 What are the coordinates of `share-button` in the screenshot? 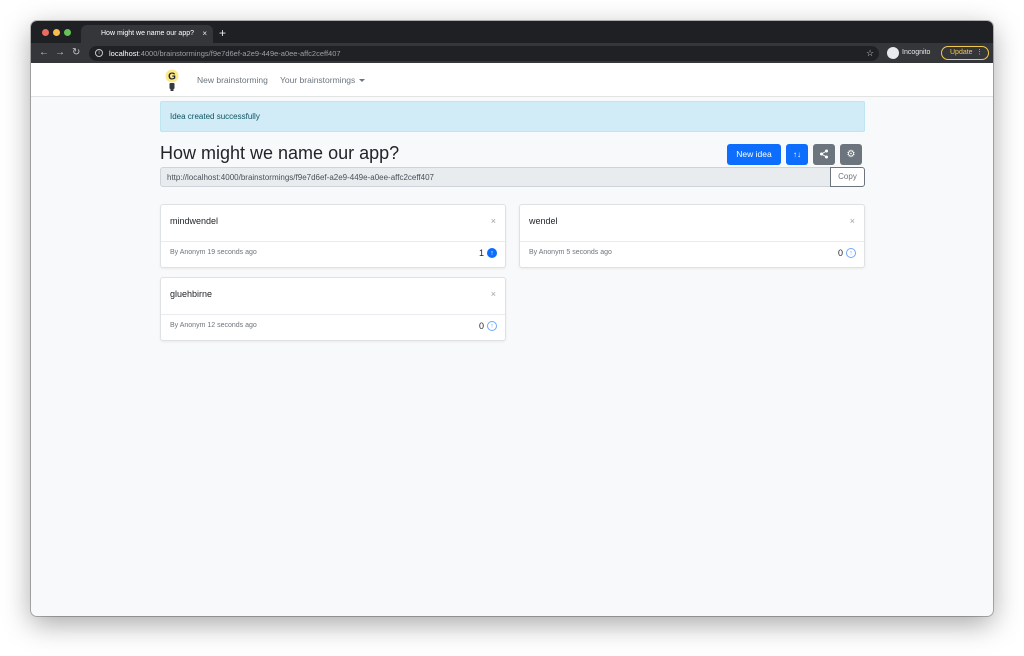 It's located at (824, 154).